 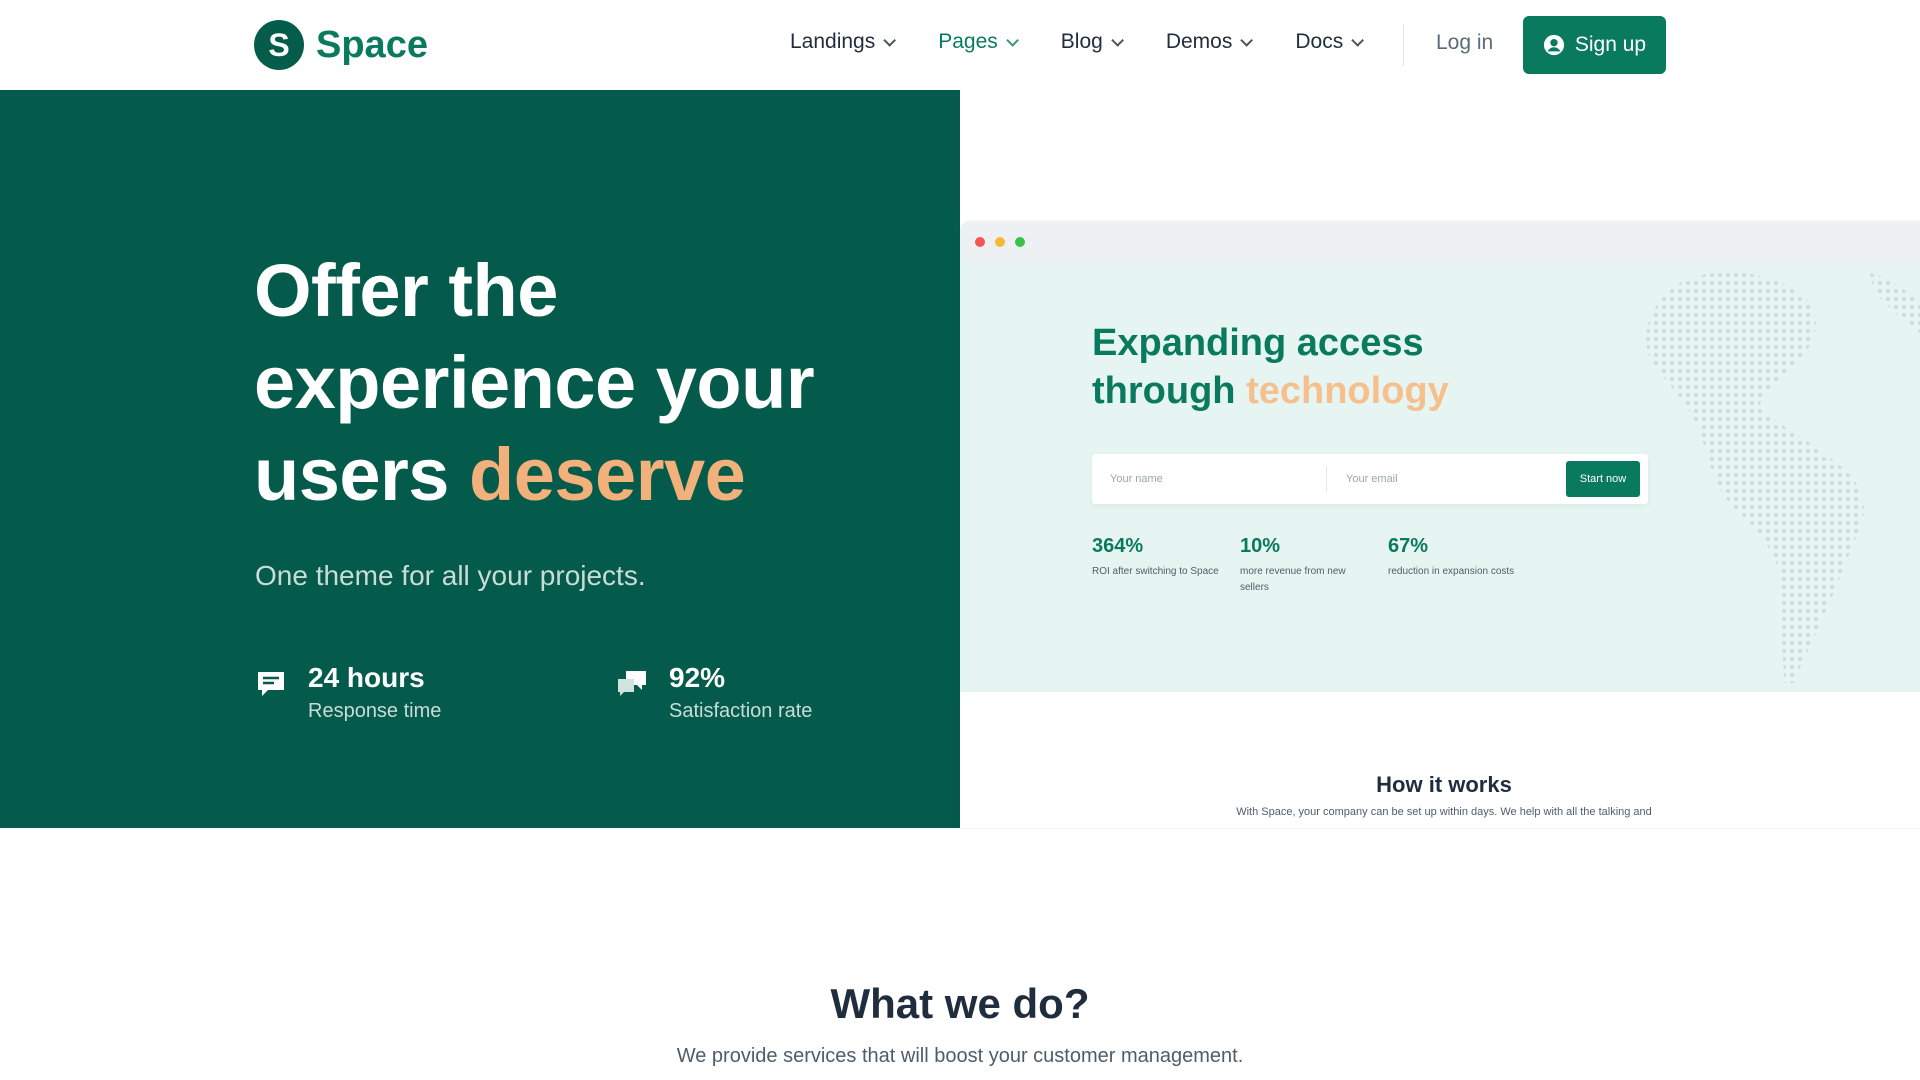 What do you see at coordinates (980, 242) in the screenshot?
I see `close-dot-icon` at bounding box center [980, 242].